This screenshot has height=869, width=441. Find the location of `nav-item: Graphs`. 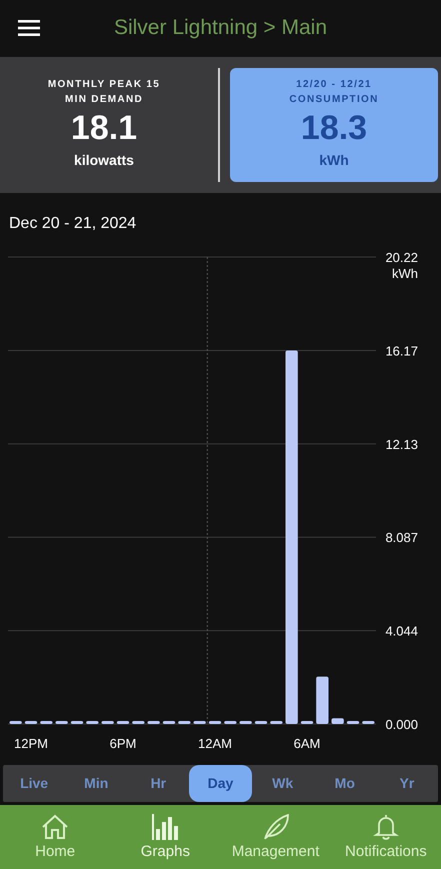

nav-item: Graphs is located at coordinates (165, 836).